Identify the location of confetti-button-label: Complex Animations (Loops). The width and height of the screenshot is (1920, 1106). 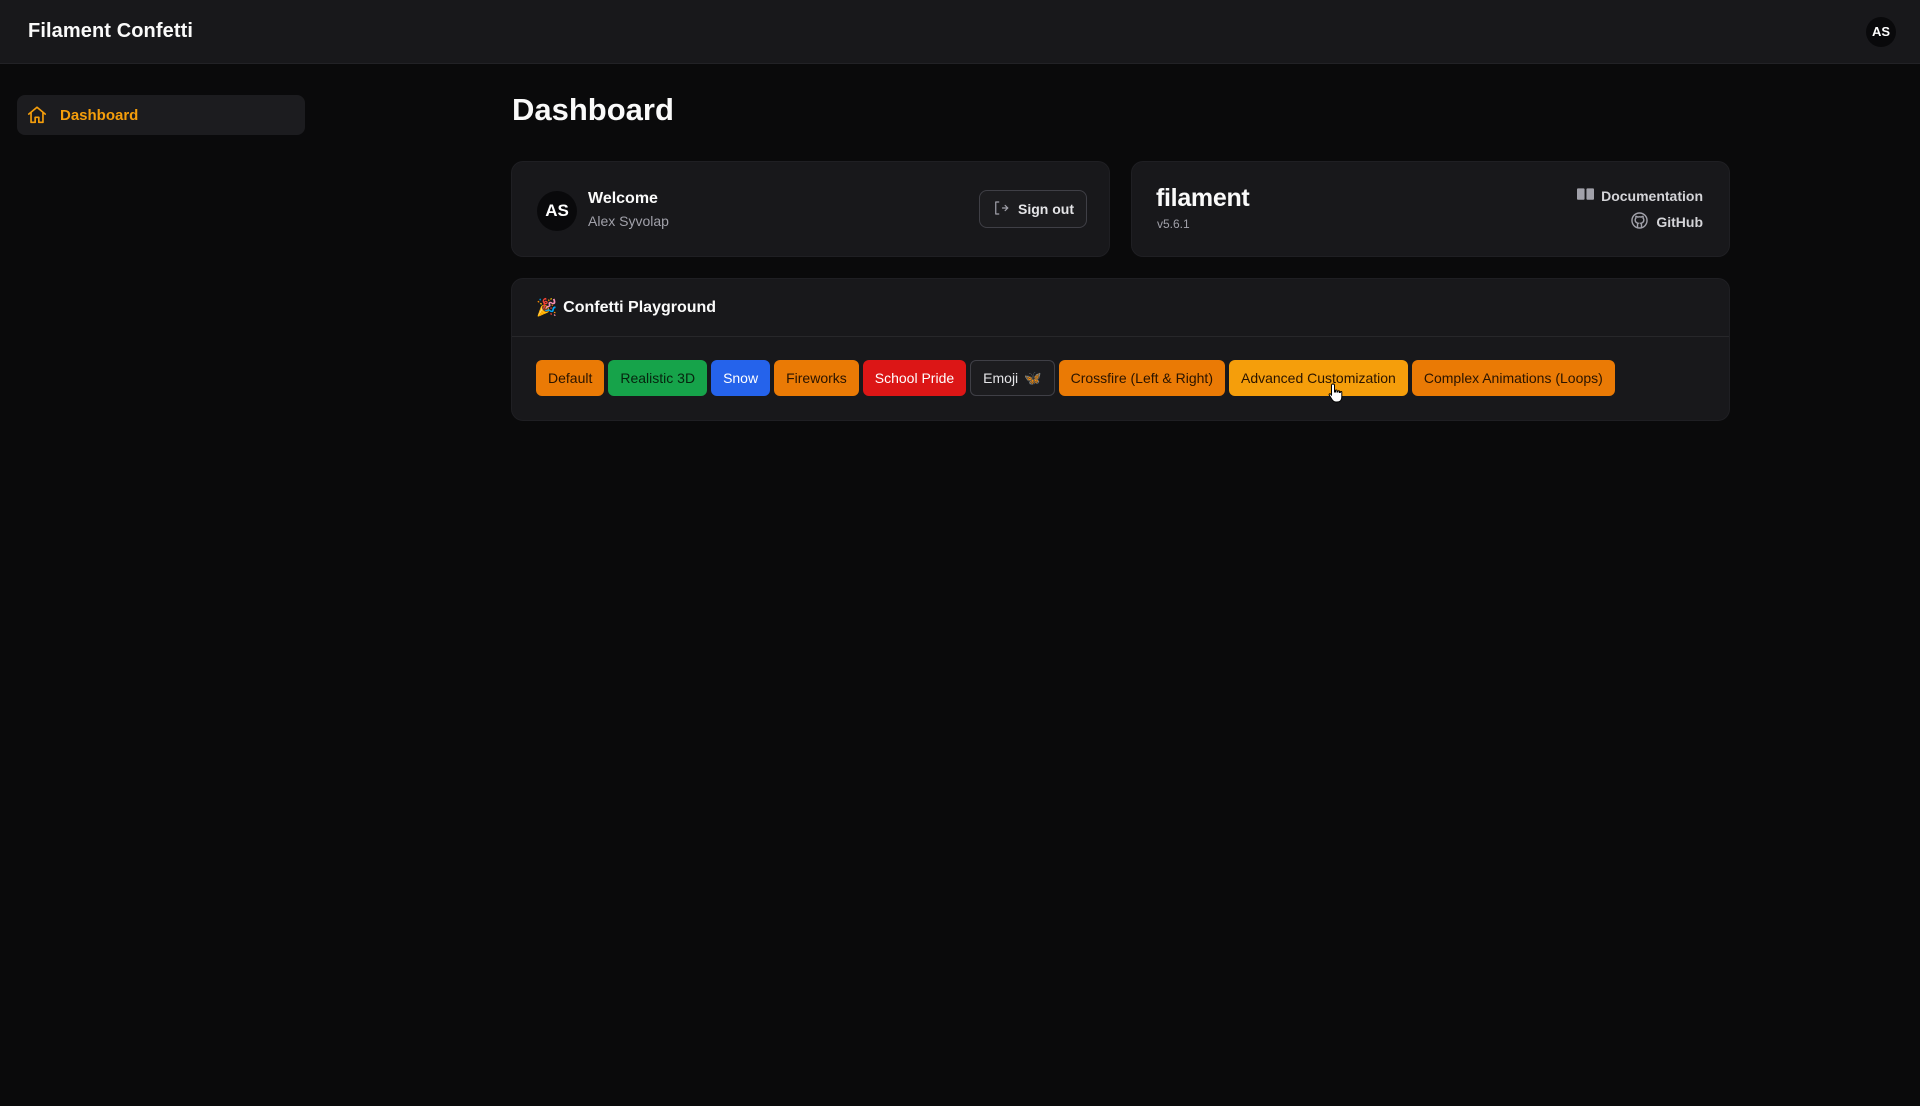
(1513, 378).